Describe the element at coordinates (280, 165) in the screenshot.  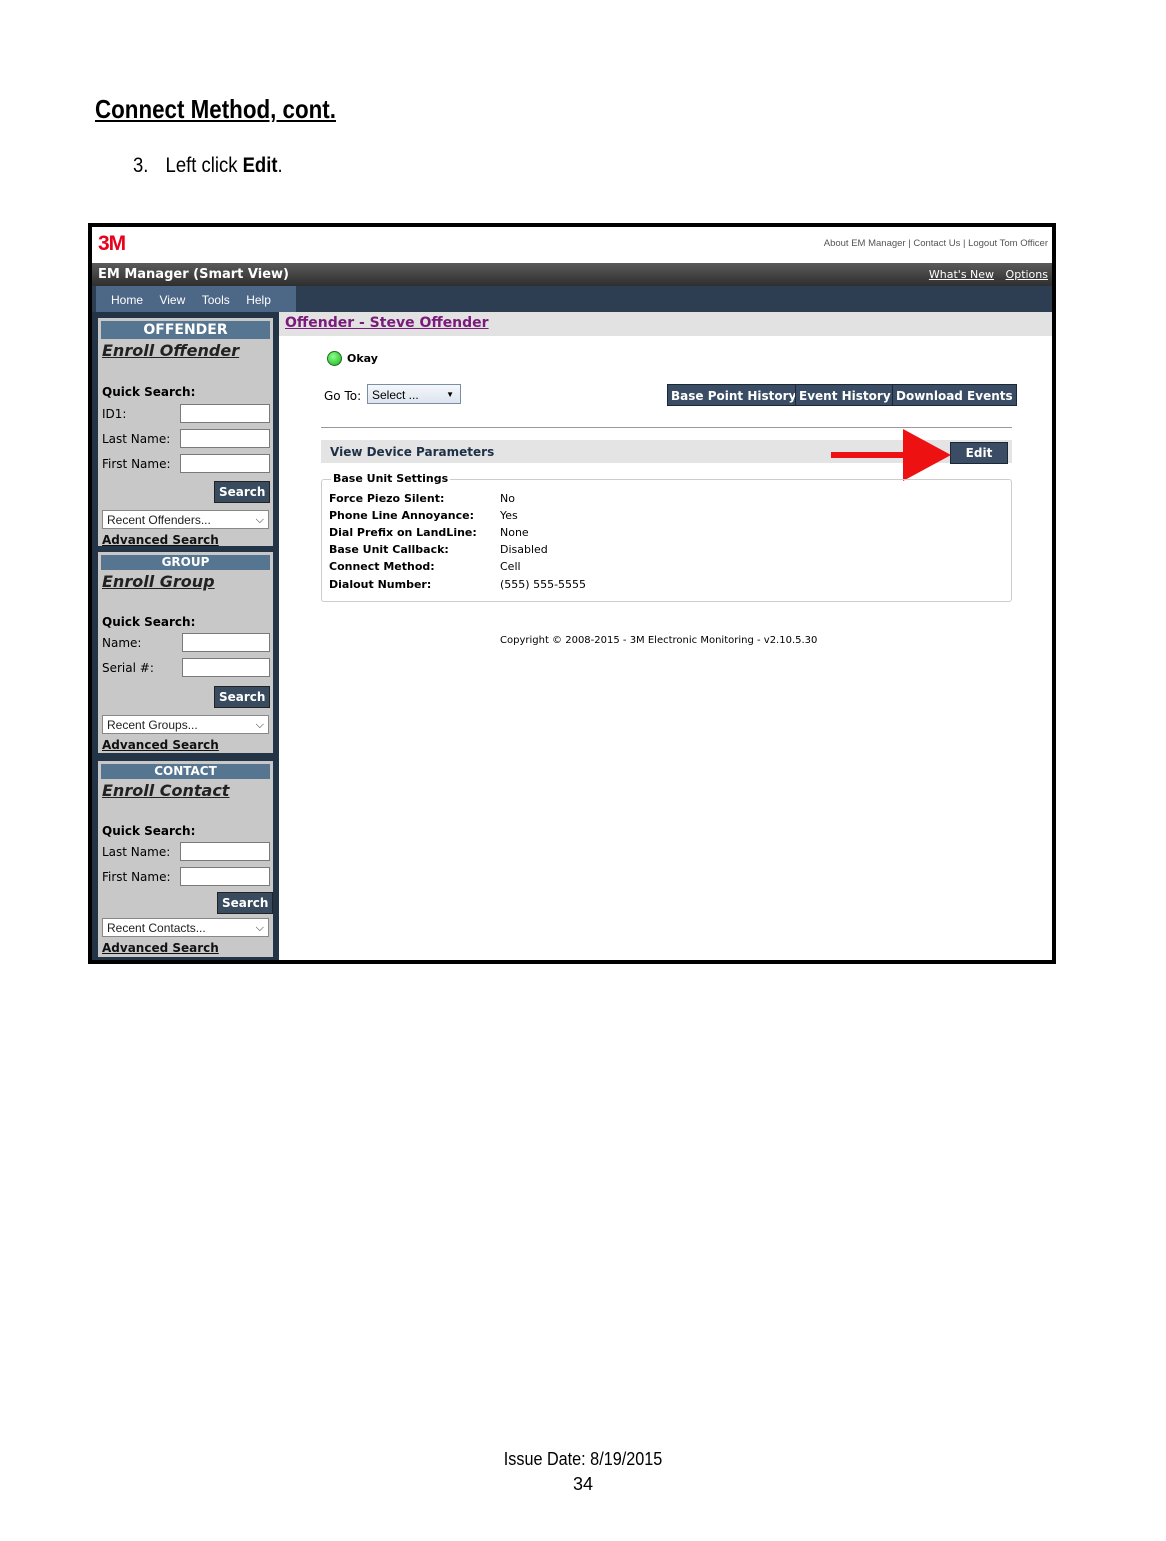
I see `step-suffix: .` at that location.